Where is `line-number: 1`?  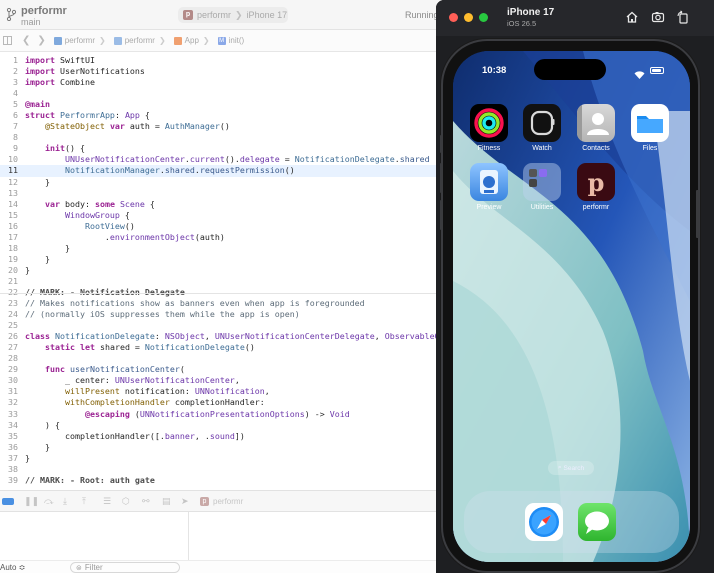 line-number: 1 is located at coordinates (15, 60).